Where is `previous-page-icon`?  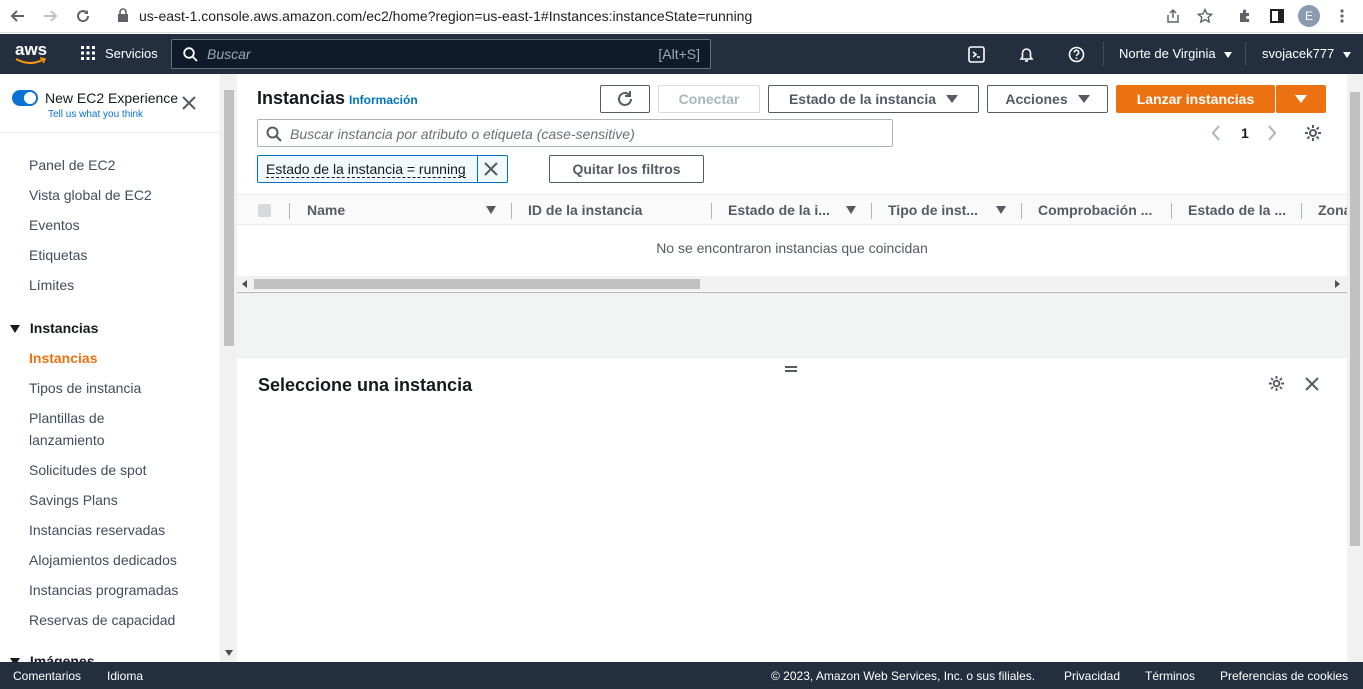 previous-page-icon is located at coordinates (1216, 134).